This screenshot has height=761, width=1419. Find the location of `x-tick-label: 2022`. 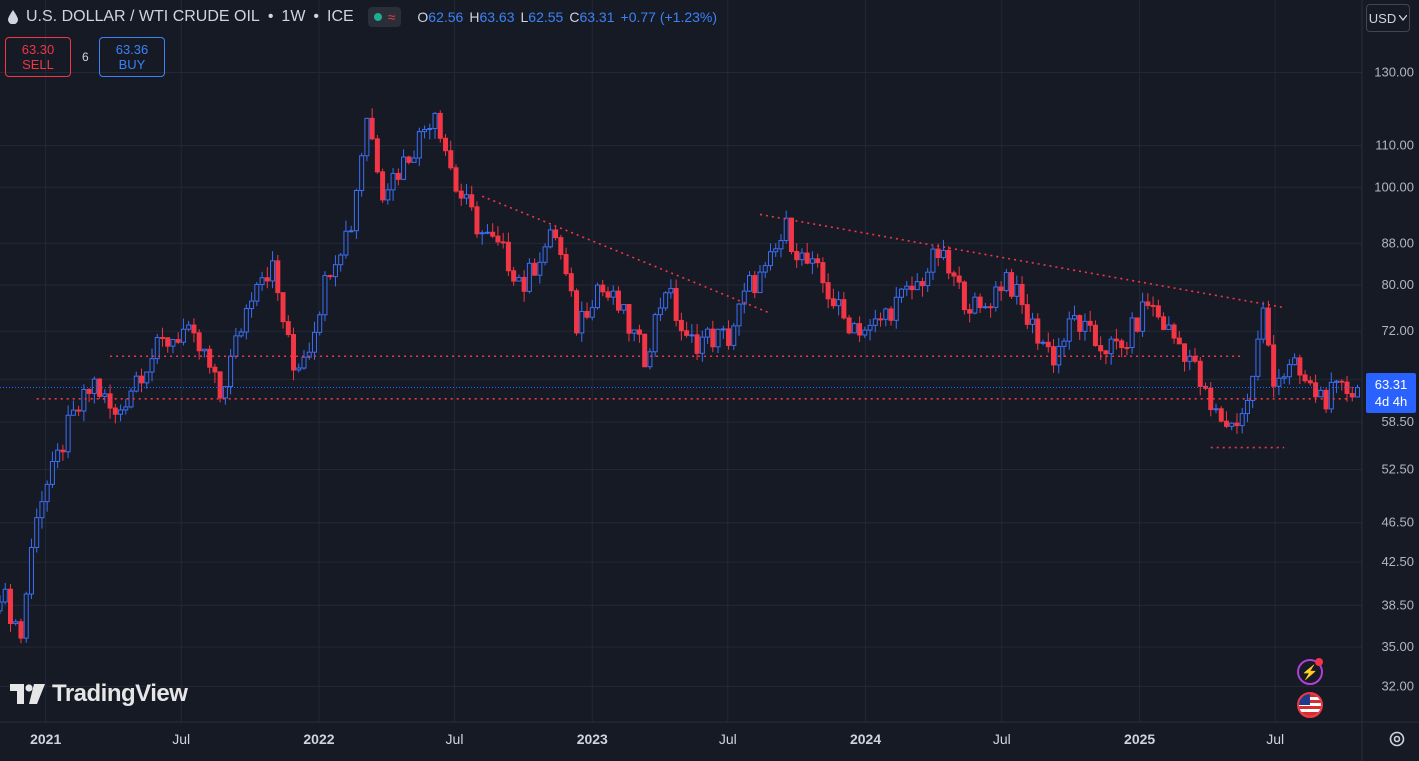

x-tick-label: 2022 is located at coordinates (318, 739).